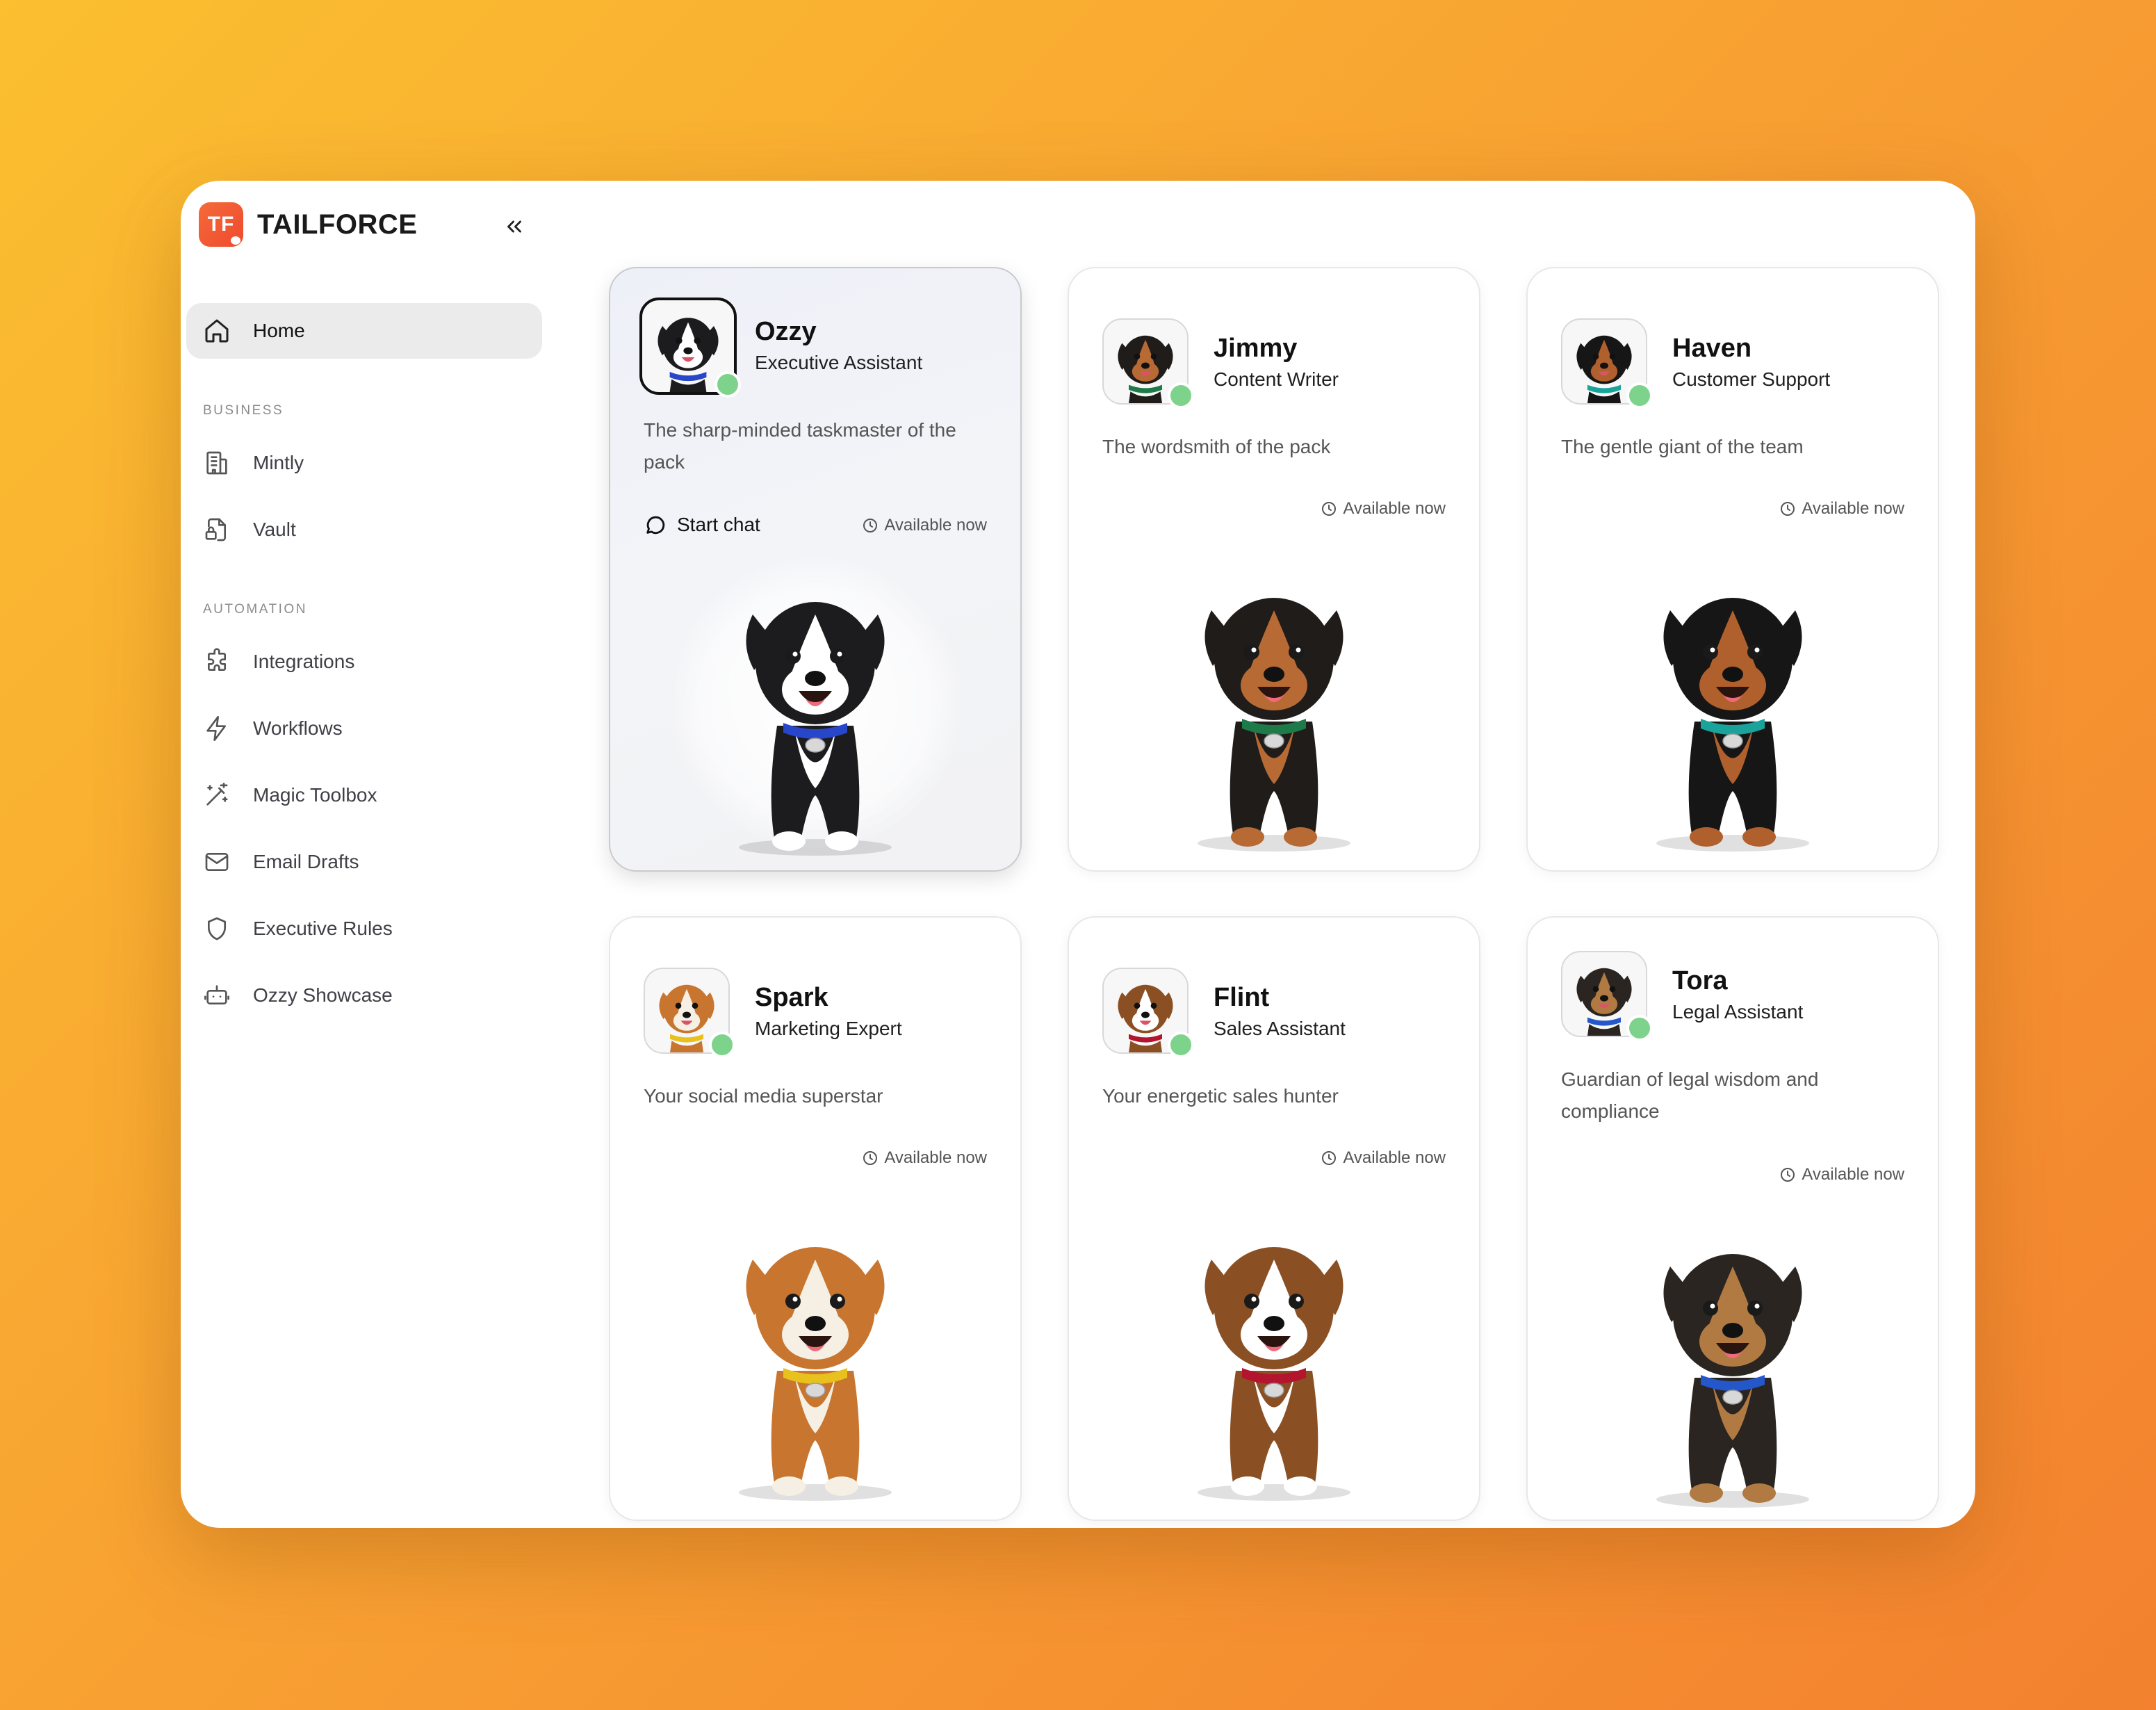  Describe the element at coordinates (298, 728) in the screenshot. I see `sidebar-item-label: Workflows` at that location.